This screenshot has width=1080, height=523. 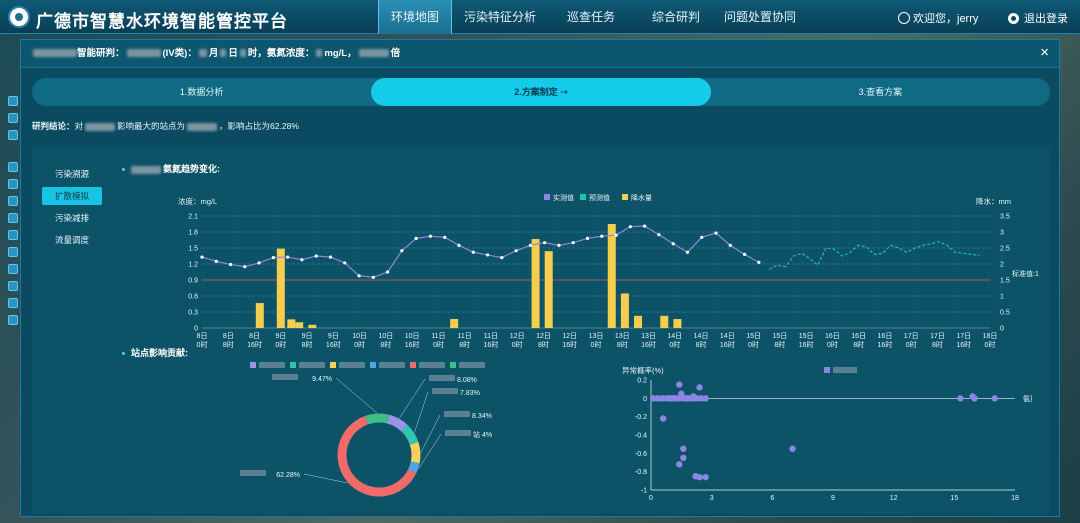 What do you see at coordinates (1025, 273) in the screenshot?
I see `standard-label: 标准值:1` at bounding box center [1025, 273].